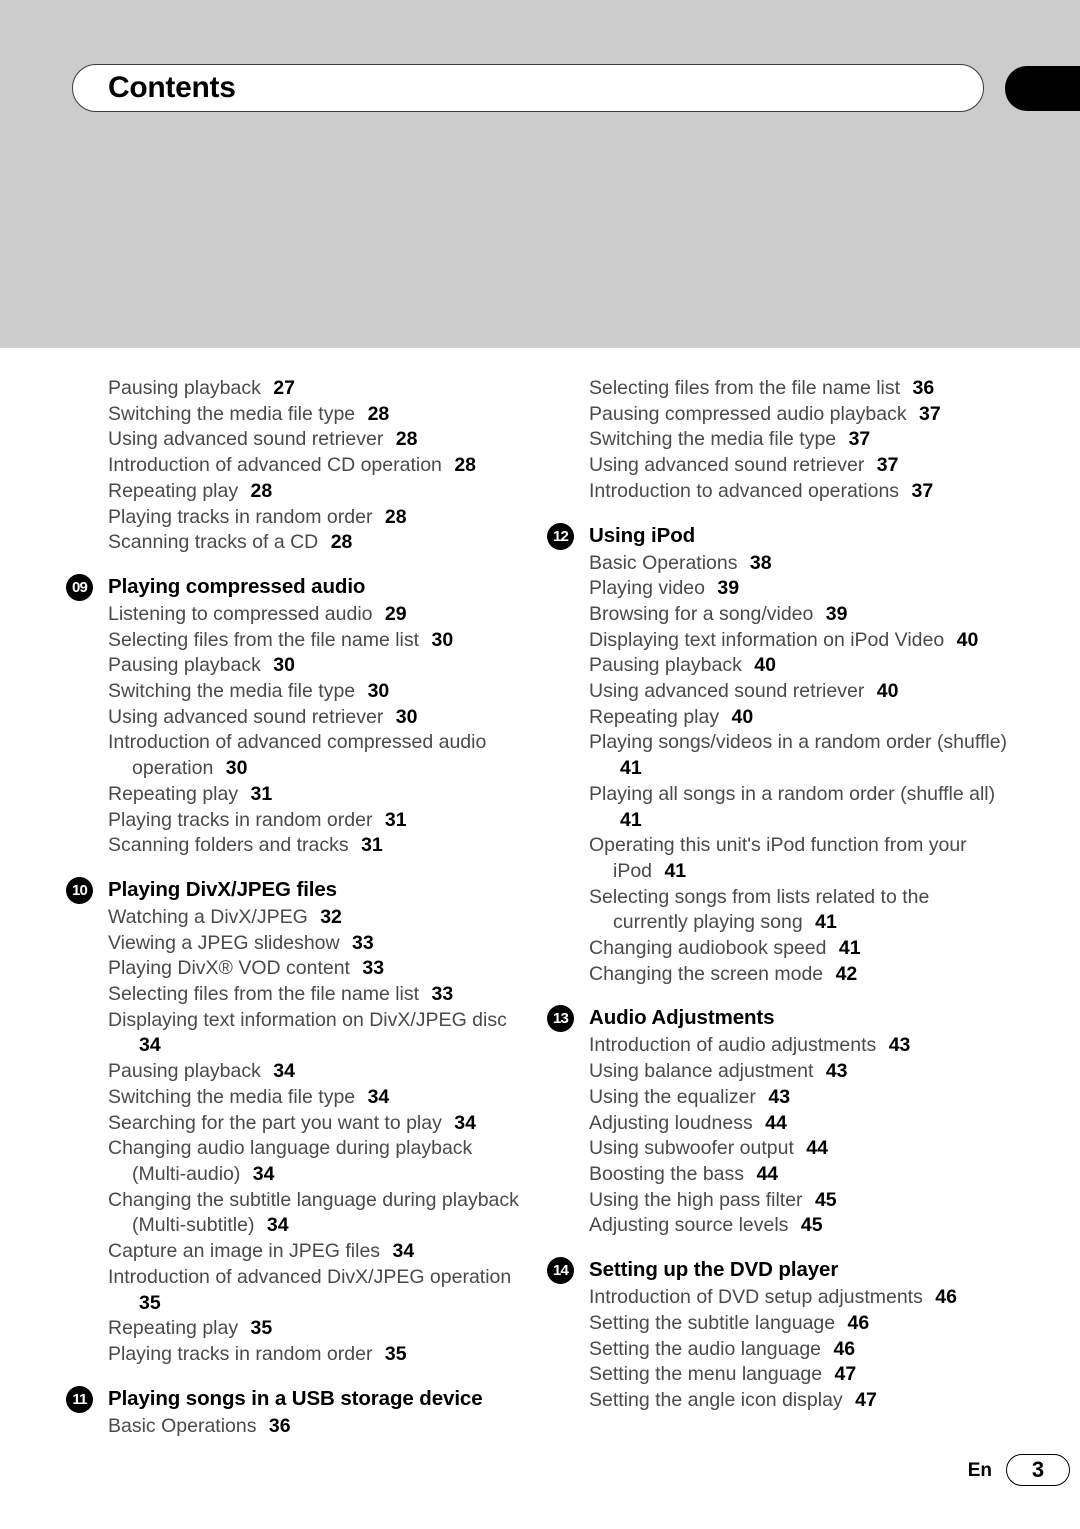 Image resolution: width=1080 pixels, height=1529 pixels. What do you see at coordinates (799, 666) in the screenshot?
I see `toc-entry: Pausing playback 40` at bounding box center [799, 666].